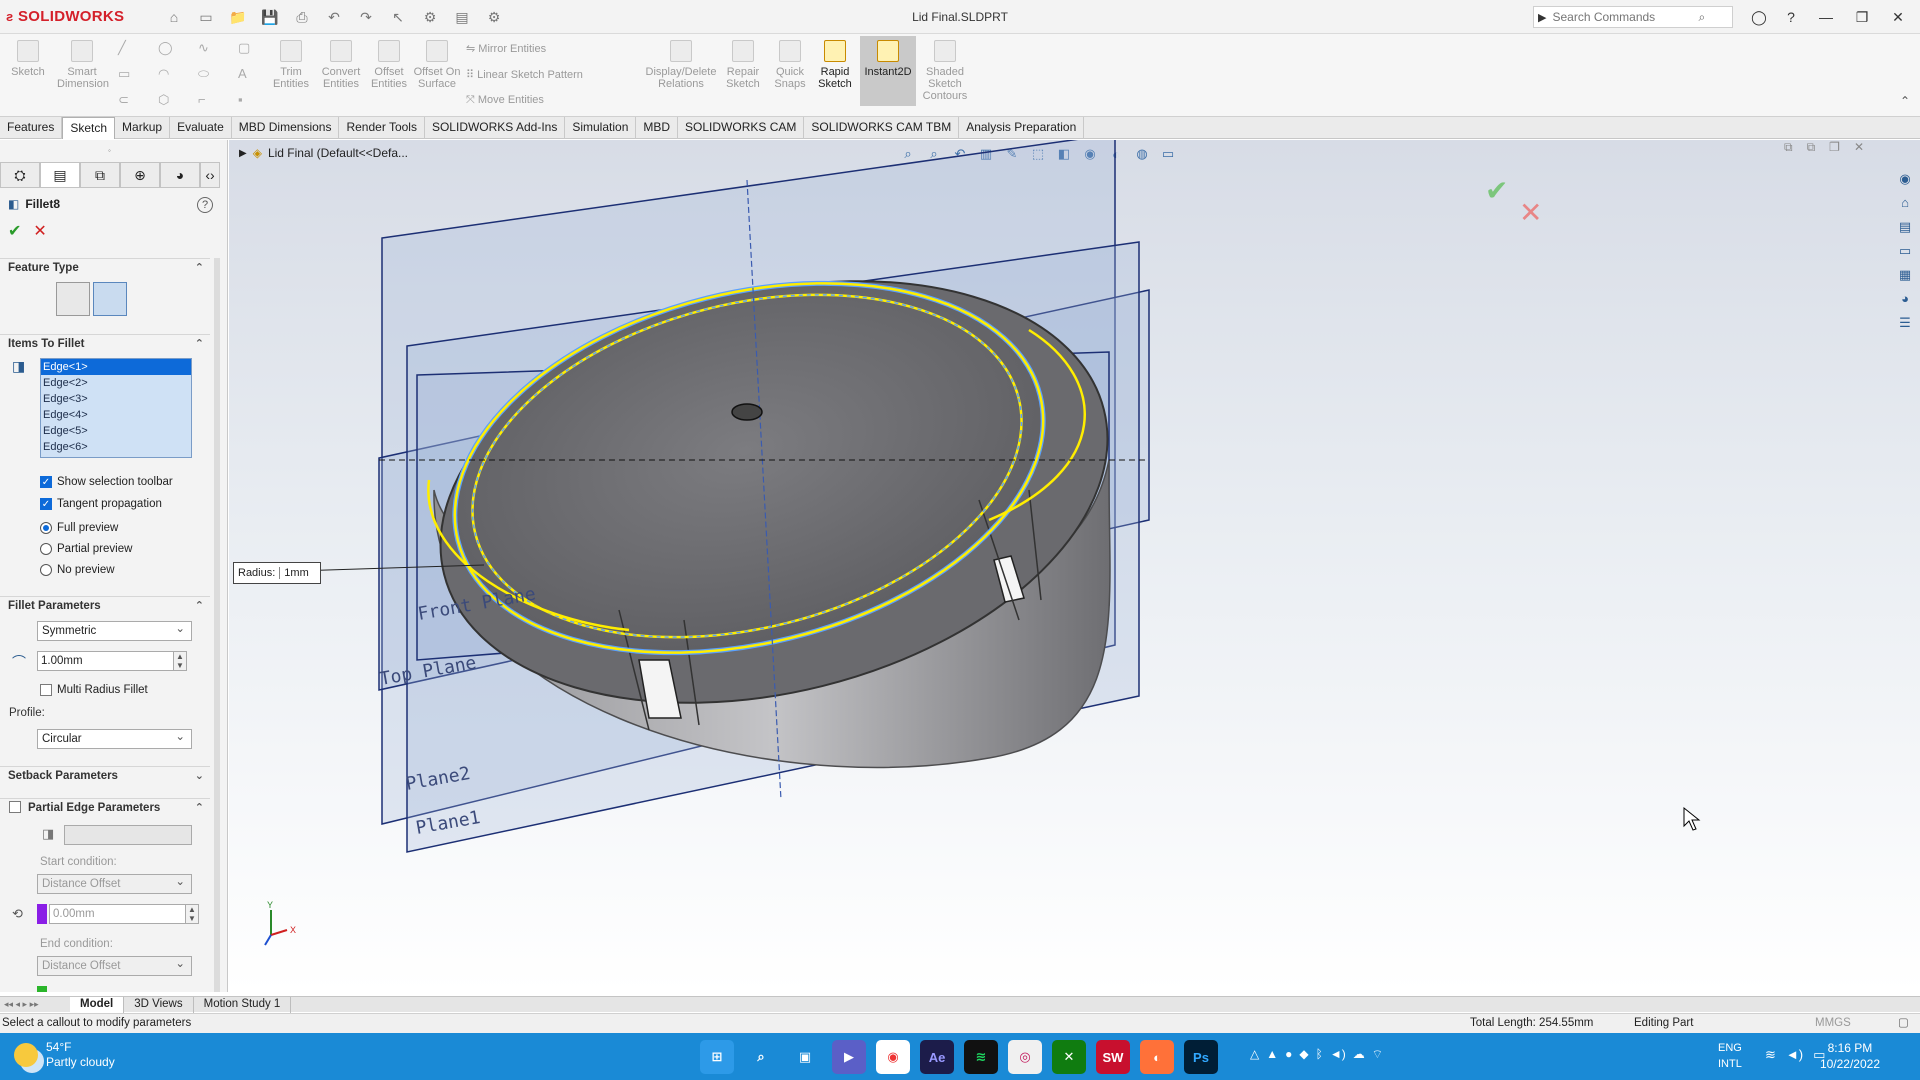 The height and width of the screenshot is (1080, 1920). Describe the element at coordinates (174, 17) in the screenshot. I see `home-icon: ⌂` at that location.